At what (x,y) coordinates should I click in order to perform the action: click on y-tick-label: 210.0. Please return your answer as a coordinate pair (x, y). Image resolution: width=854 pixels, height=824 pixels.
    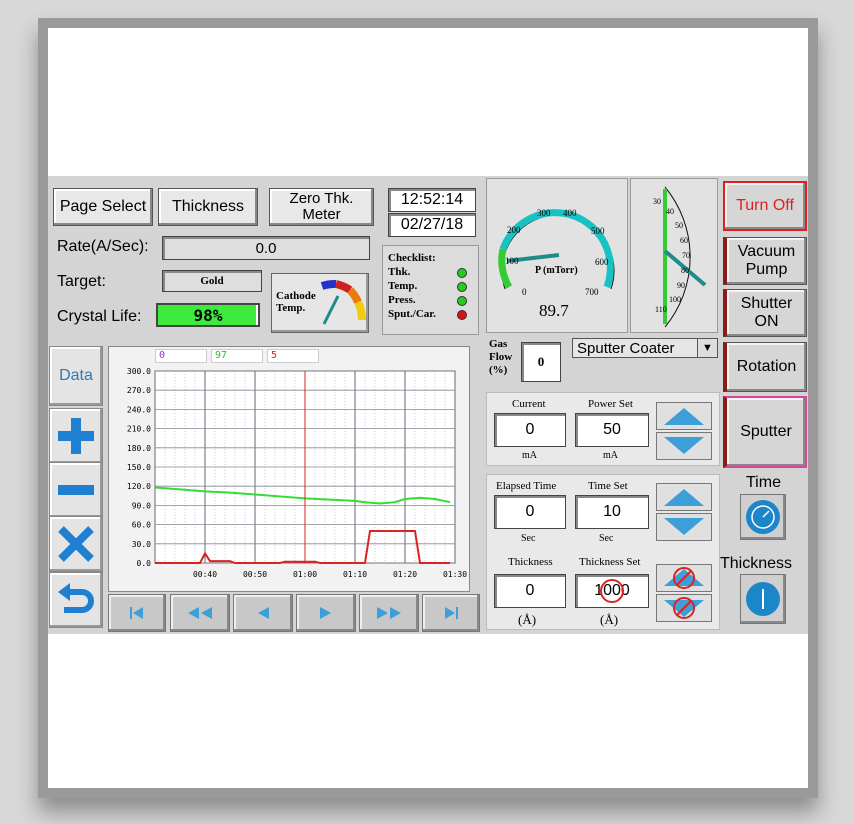
    Looking at the image, I should click on (139, 429).